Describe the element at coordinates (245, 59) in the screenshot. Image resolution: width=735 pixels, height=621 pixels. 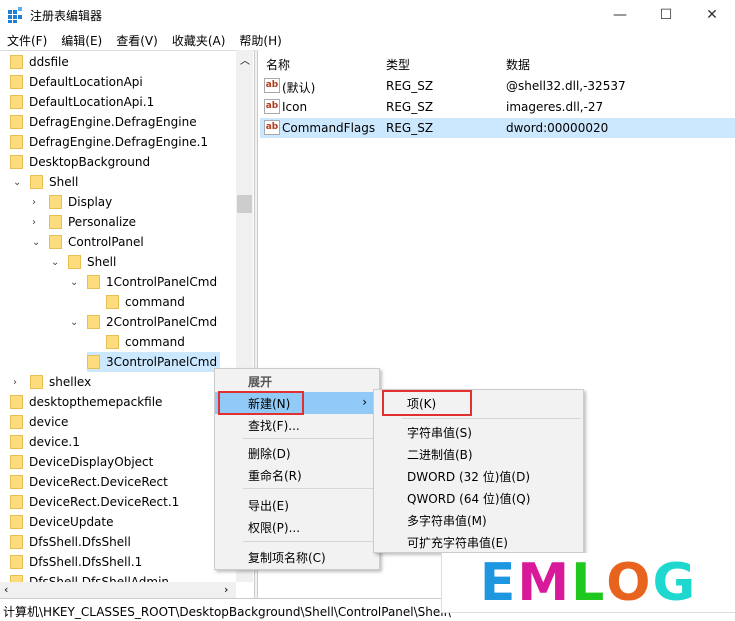
I see `scroll-up-icon: ︿` at that location.